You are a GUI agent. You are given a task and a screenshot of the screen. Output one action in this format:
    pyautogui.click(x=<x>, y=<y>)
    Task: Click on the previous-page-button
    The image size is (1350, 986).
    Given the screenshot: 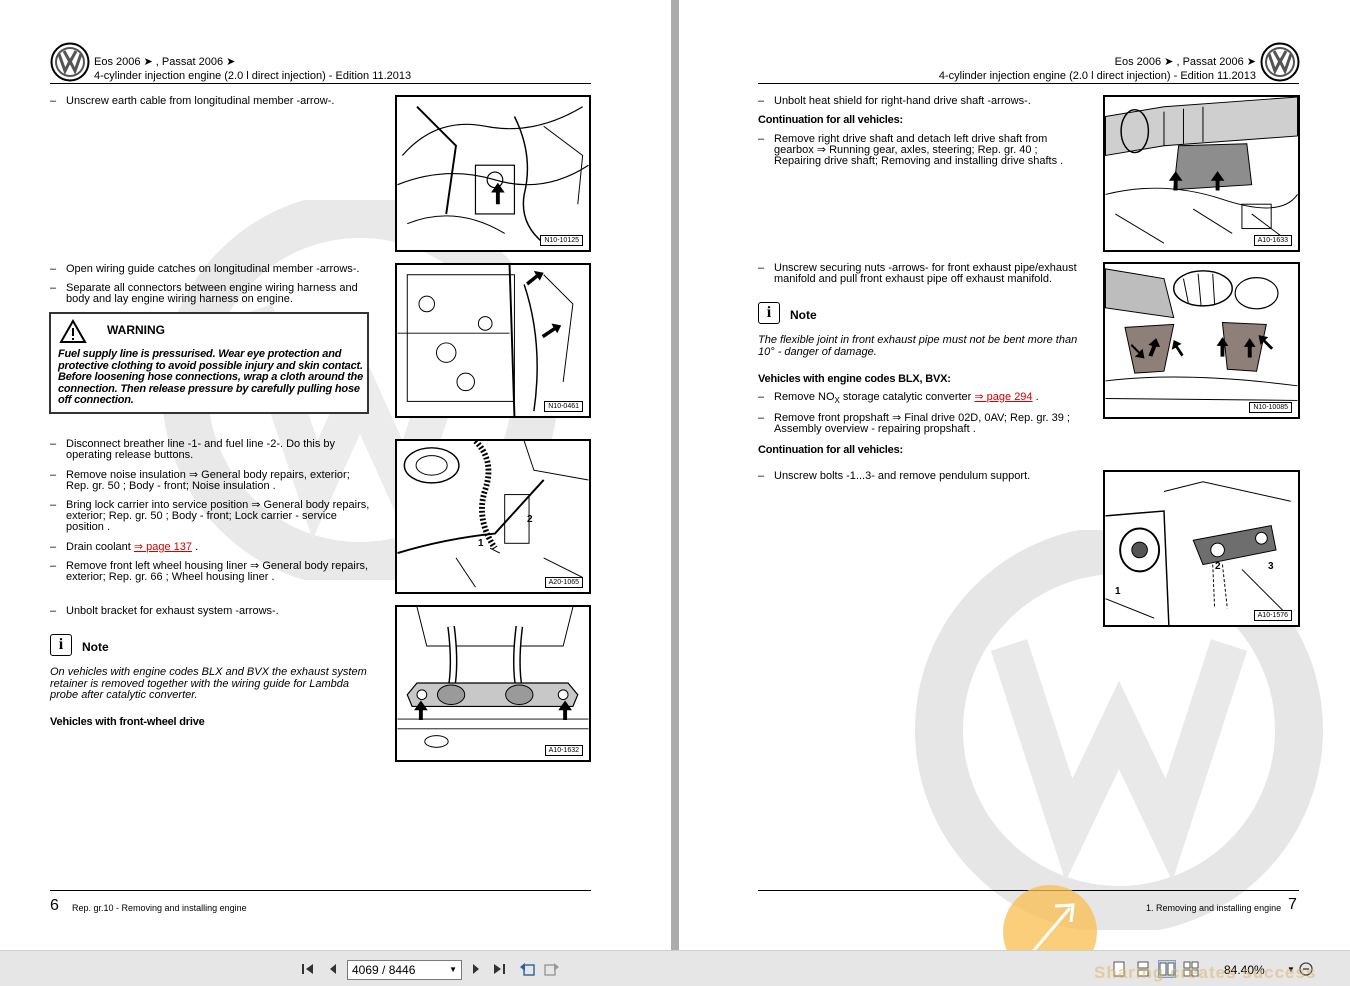 What is the action you would take?
    pyautogui.click(x=333, y=969)
    